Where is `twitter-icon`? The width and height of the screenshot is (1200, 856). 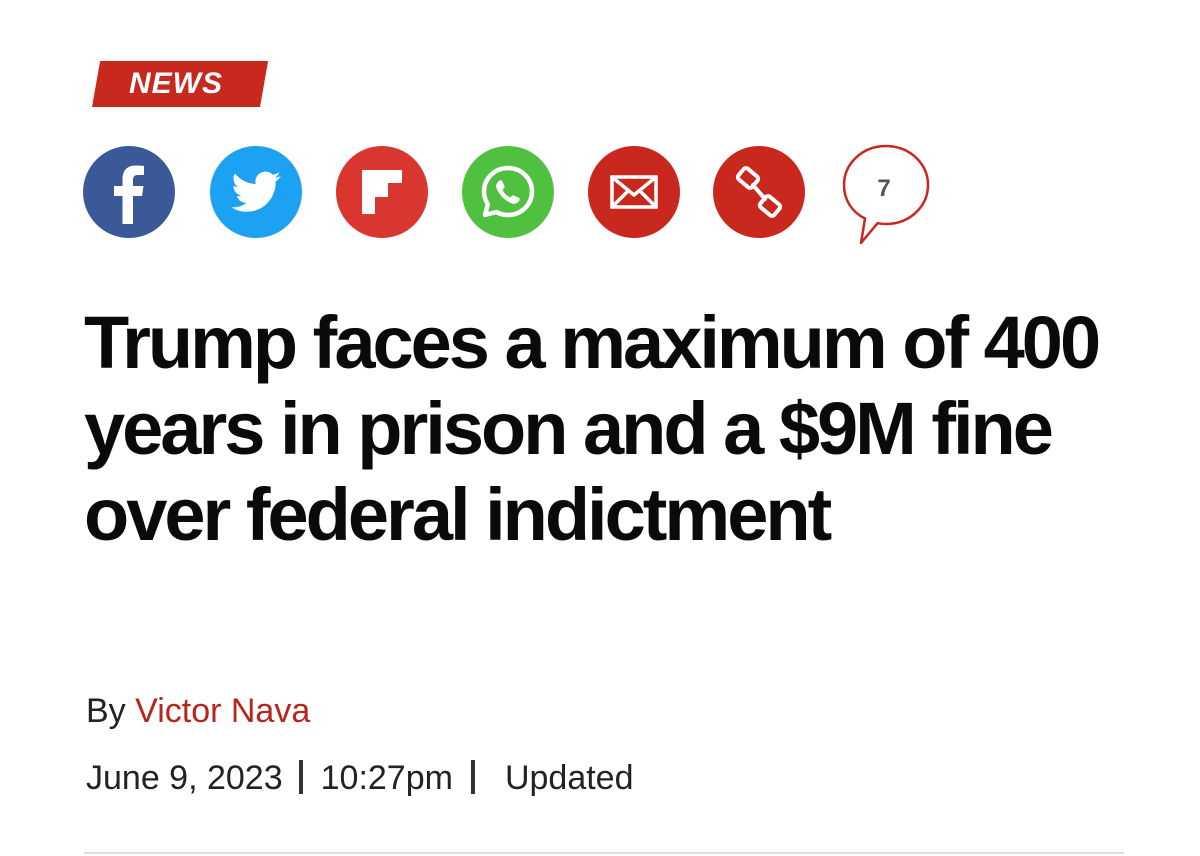
twitter-icon is located at coordinates (256, 192).